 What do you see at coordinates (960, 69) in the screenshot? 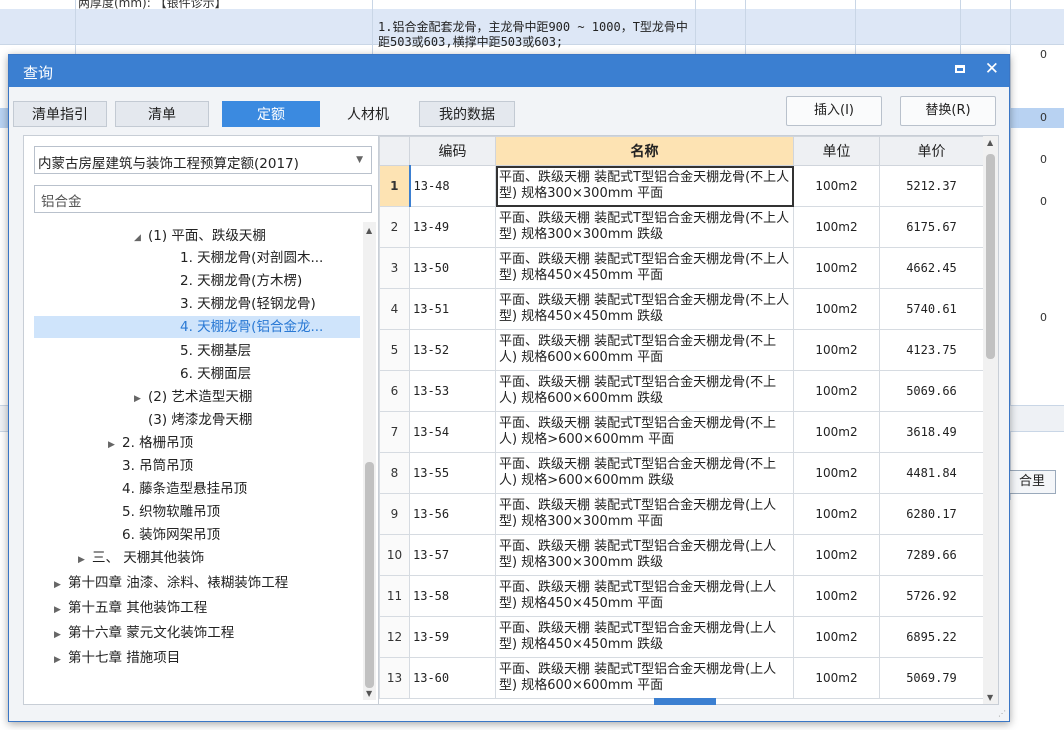
I see `maximize-icon` at bounding box center [960, 69].